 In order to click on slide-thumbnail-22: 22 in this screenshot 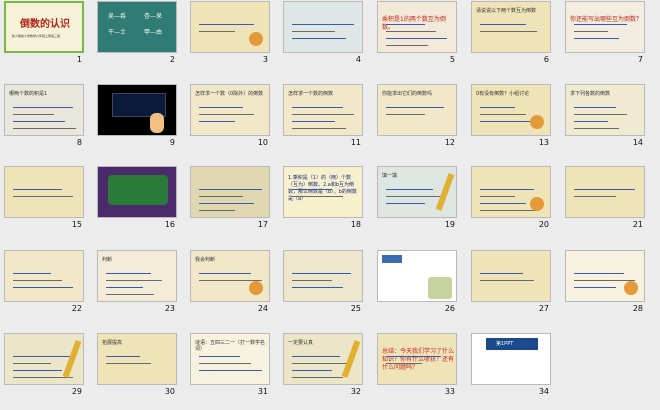, I will do `click(44, 283)`.